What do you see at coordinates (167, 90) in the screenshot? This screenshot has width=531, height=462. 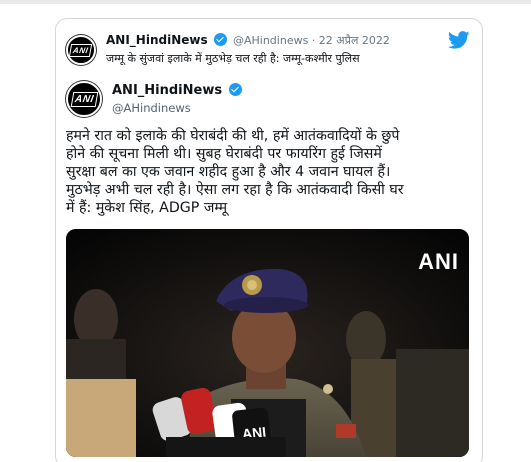 I see `author-display-name: ANI_HindiNews` at bounding box center [167, 90].